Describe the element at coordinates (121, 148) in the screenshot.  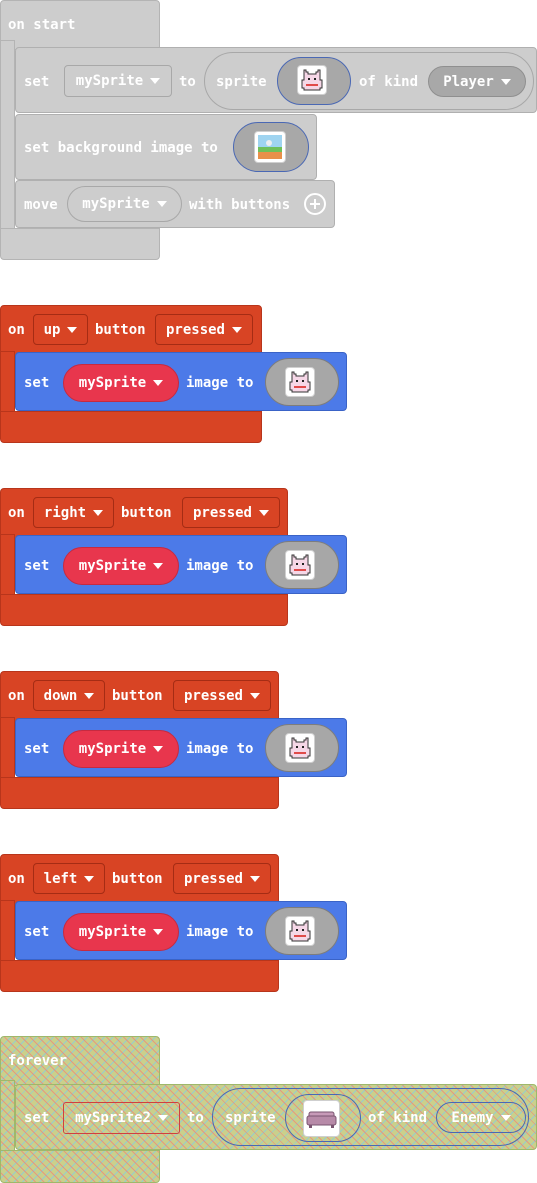
I see `set-background-label: set background image to` at that location.